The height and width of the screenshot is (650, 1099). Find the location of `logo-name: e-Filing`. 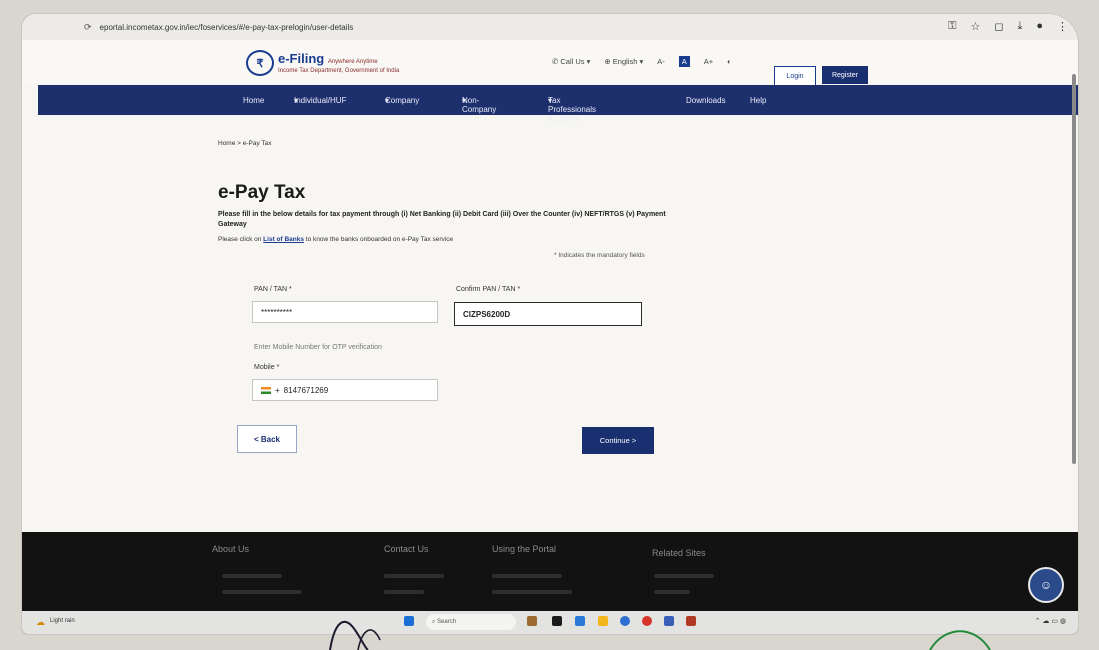

logo-name: e-Filing is located at coordinates (301, 58).